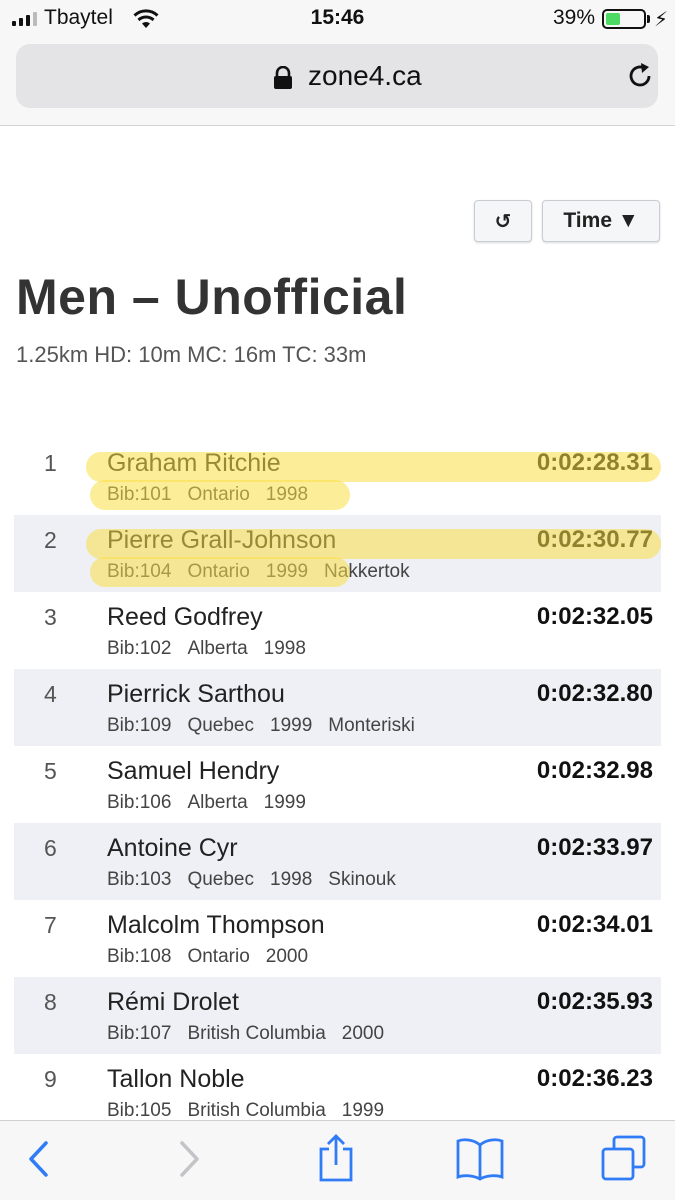  Describe the element at coordinates (480, 1159) in the screenshot. I see `bookmarks-icon` at that location.